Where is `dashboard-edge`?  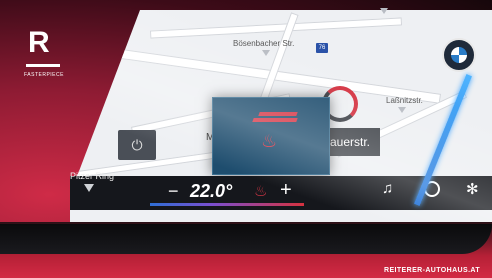
dashboard-edge is located at coordinates (246, 239).